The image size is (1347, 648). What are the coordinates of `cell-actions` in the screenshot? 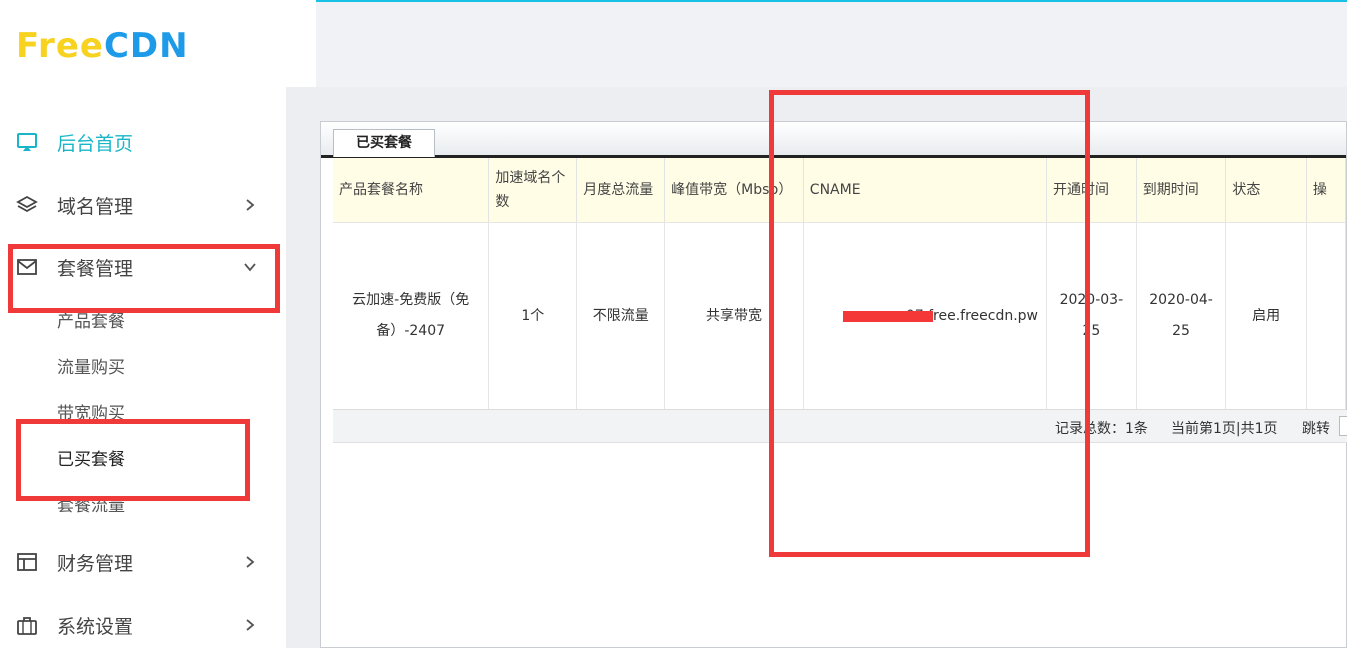 It's located at (1326, 316).